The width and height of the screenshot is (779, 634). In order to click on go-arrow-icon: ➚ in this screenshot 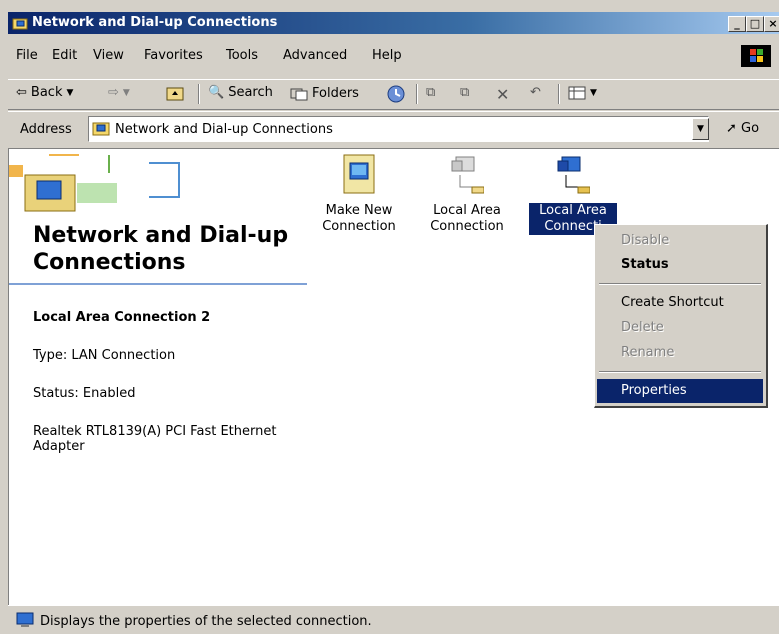, I will do `click(731, 128)`.